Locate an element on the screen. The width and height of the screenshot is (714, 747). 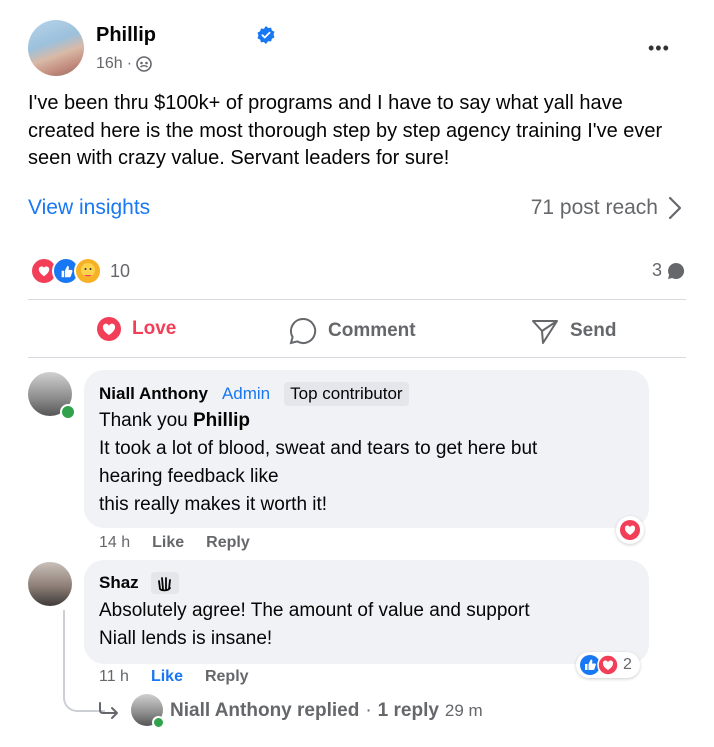
view-insights-link: View insights is located at coordinates (89, 208).